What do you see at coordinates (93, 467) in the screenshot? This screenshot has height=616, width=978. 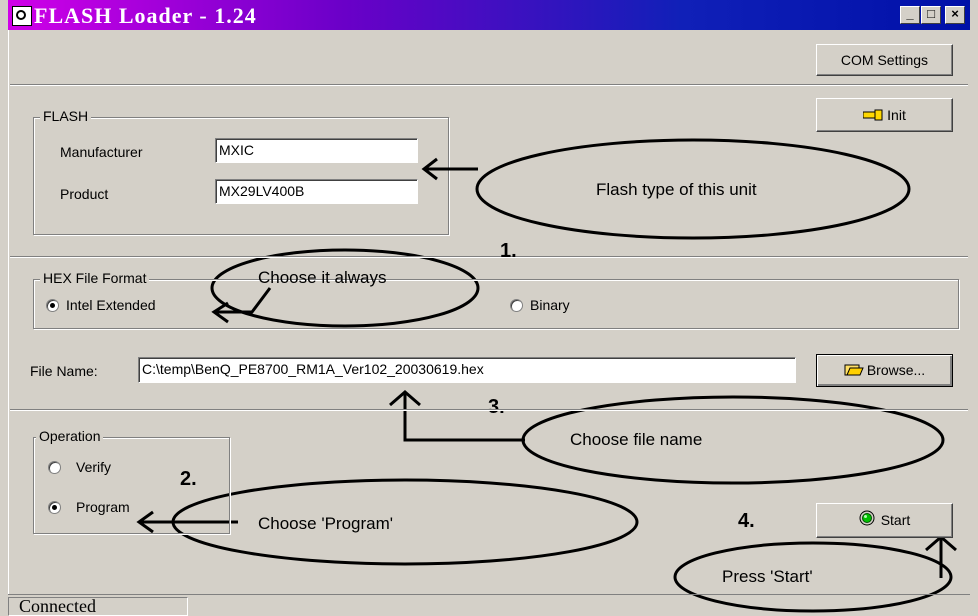 I see `verify-label: Verify` at bounding box center [93, 467].